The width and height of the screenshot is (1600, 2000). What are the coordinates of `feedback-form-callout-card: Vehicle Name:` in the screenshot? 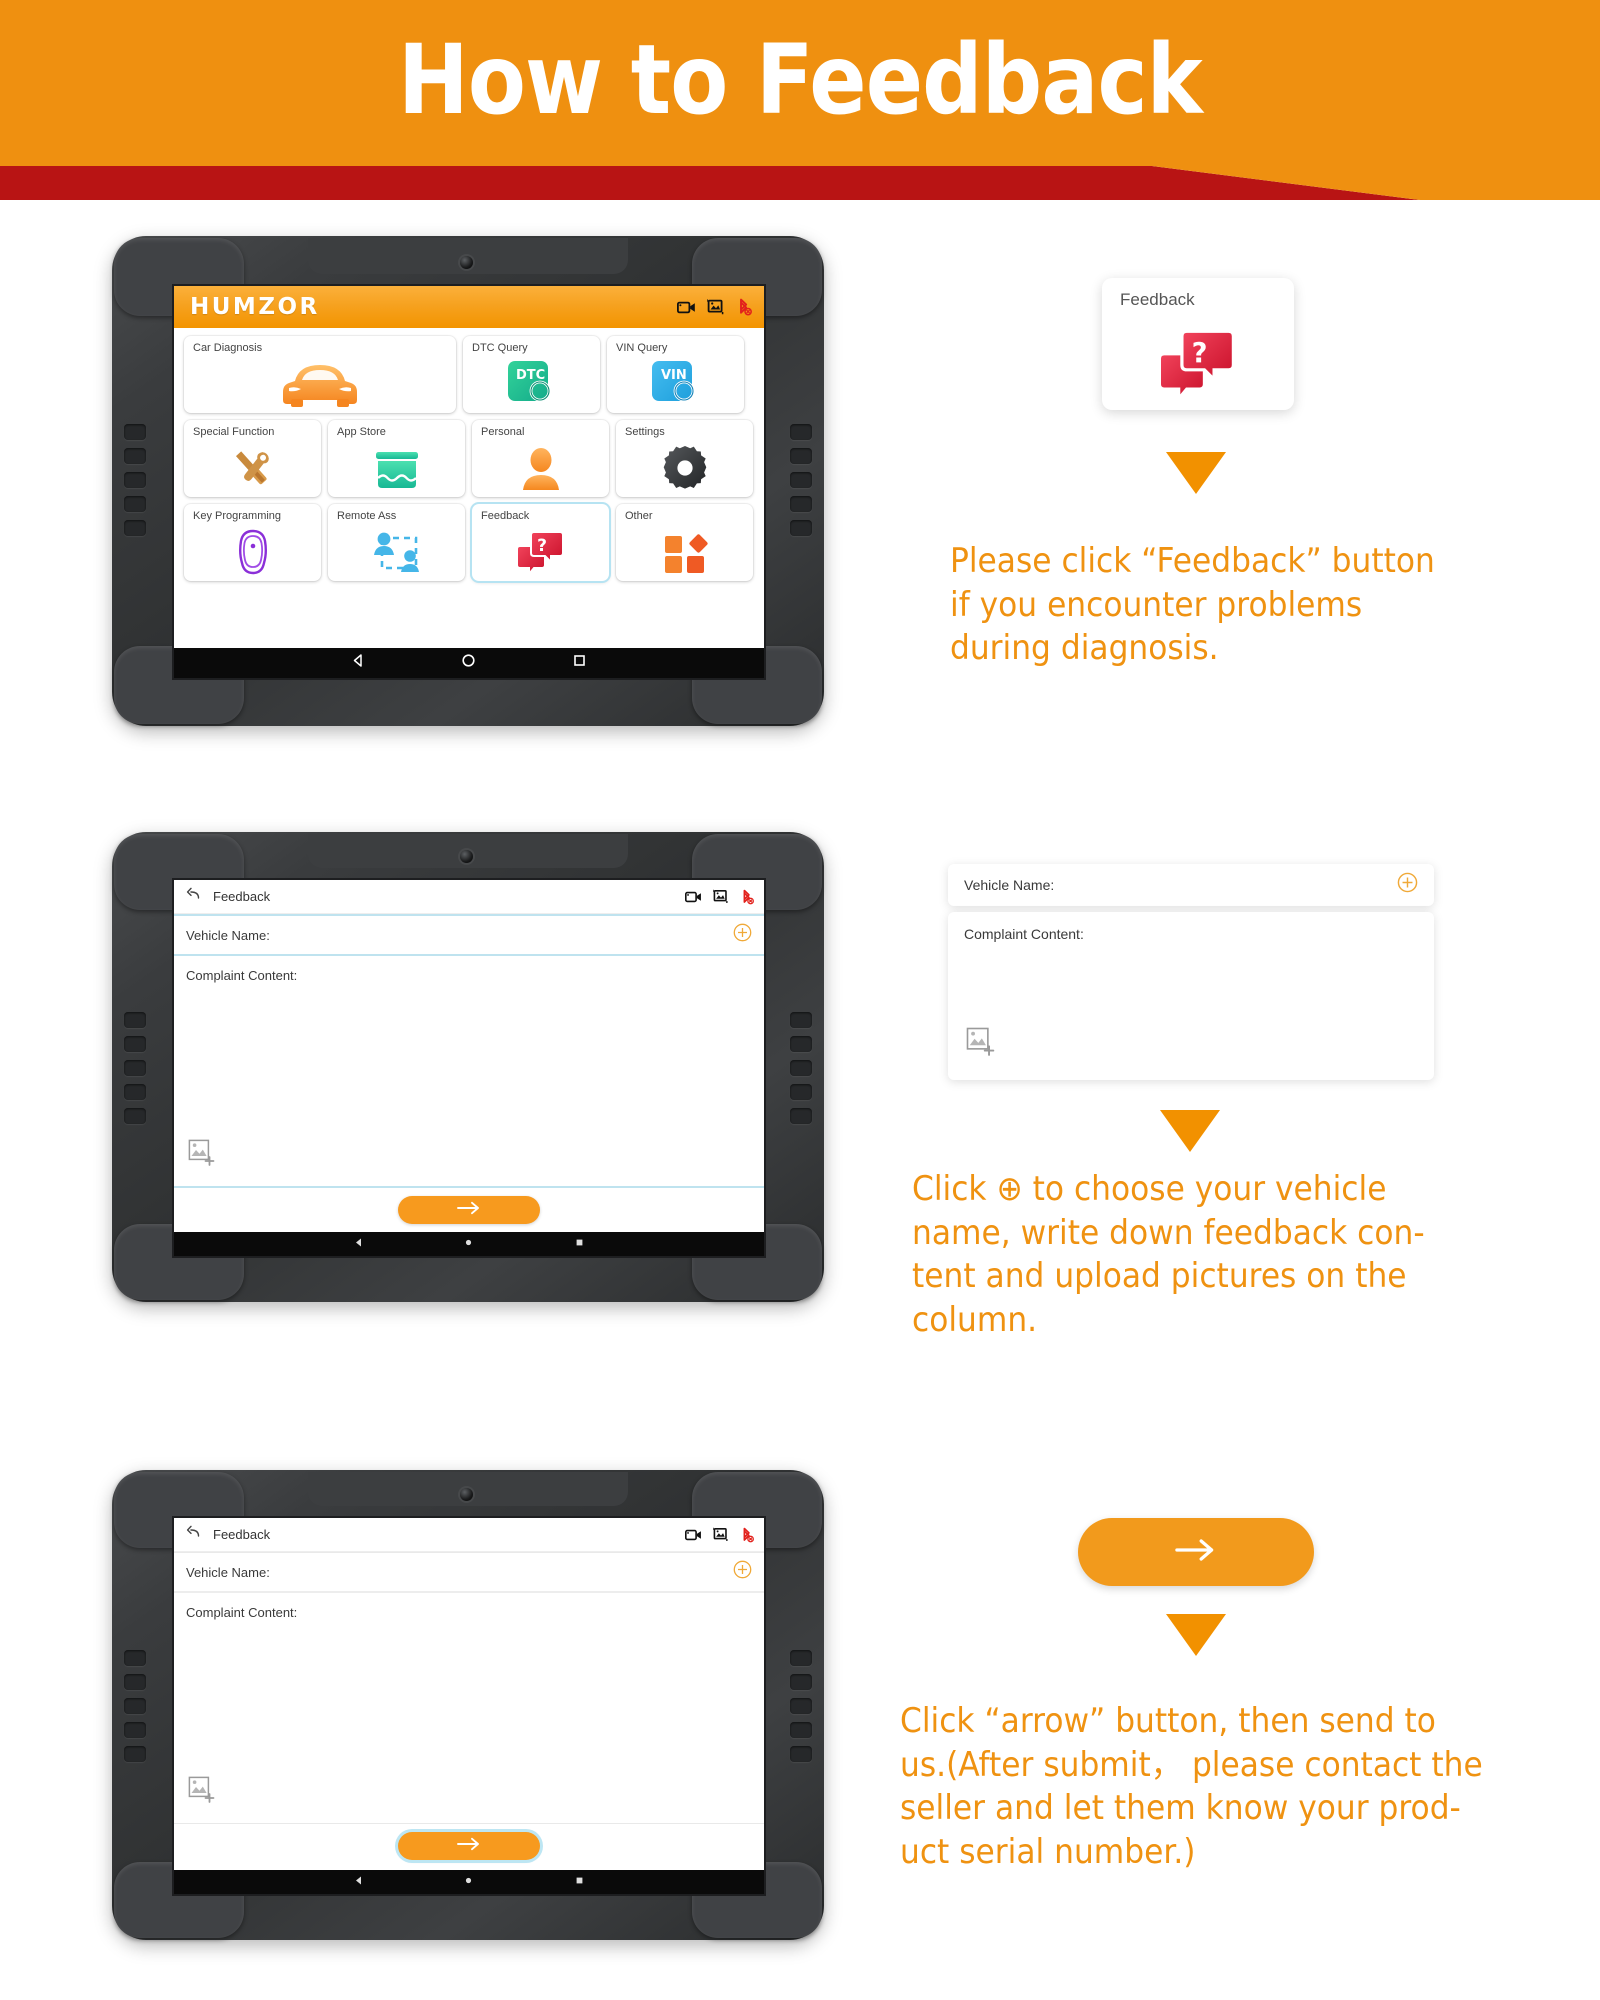 It's located at (1191, 885).